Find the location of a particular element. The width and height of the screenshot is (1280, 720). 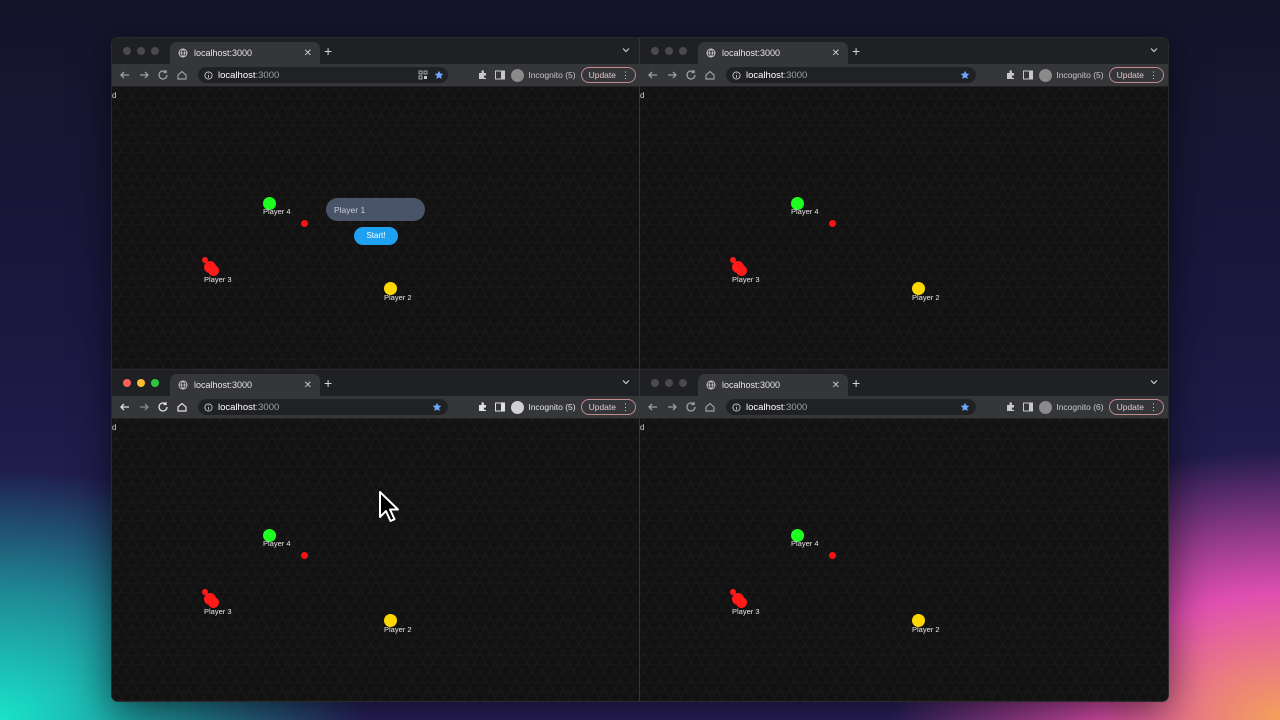

toolbar-right: Incognito (5) Update ⋮ is located at coordinates (1084, 75).